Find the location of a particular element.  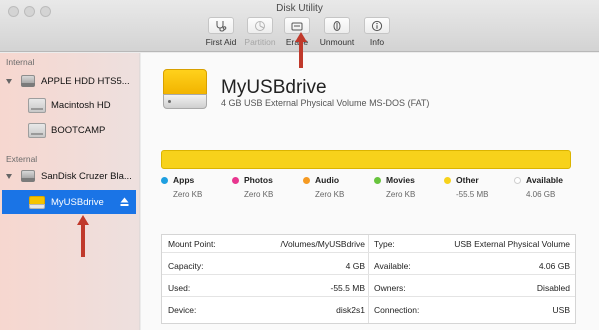

sidebar-header-external: External is located at coordinates (22, 159).